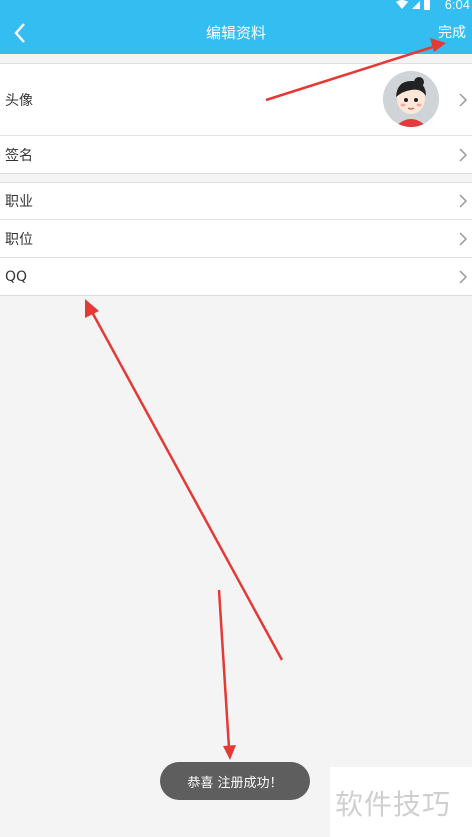 Image resolution: width=472 pixels, height=837 pixels. What do you see at coordinates (19, 239) in the screenshot?
I see `position-label: 职位` at bounding box center [19, 239].